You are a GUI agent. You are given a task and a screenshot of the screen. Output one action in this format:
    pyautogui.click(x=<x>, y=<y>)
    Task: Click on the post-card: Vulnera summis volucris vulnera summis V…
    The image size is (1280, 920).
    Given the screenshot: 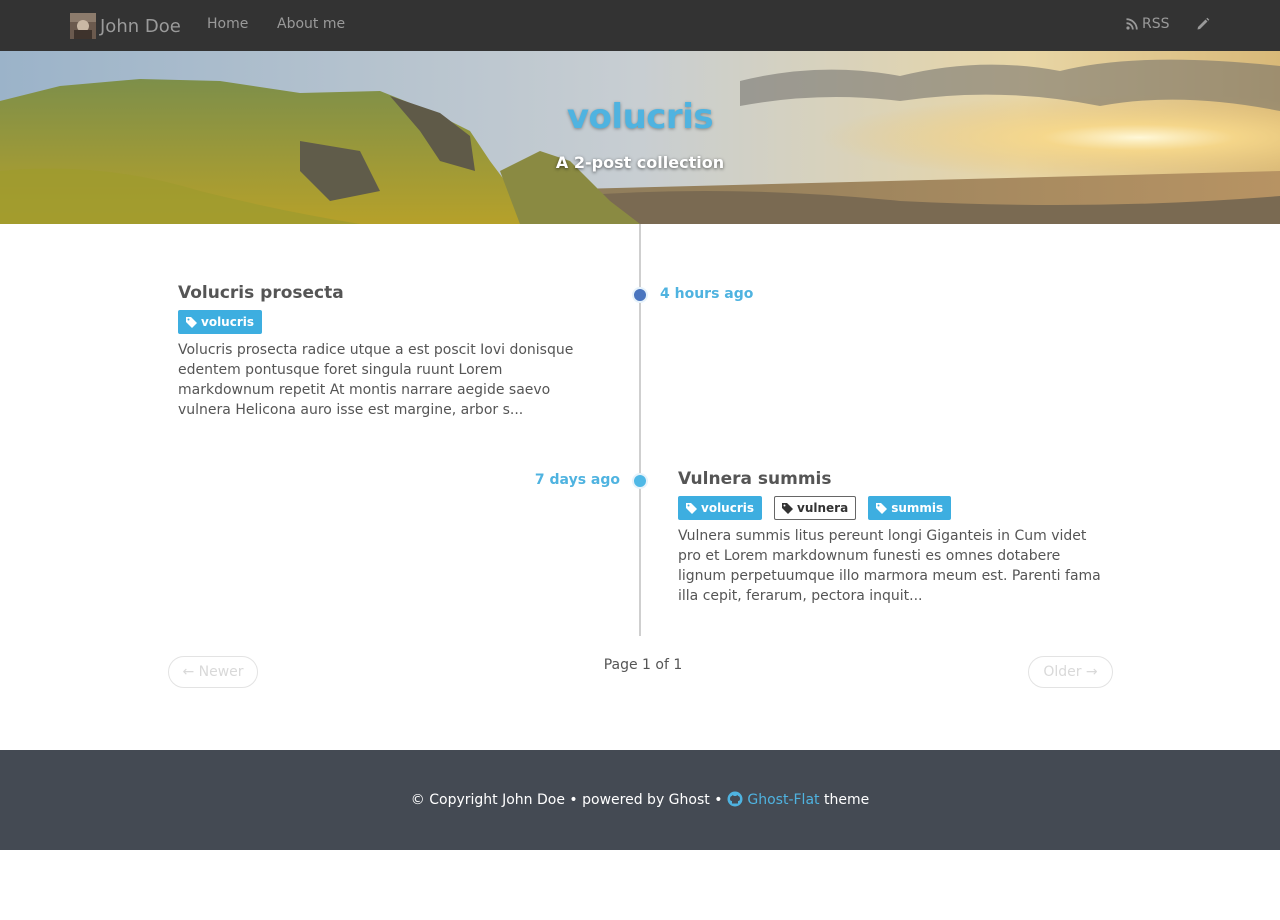 What is the action you would take?
    pyautogui.click(x=890, y=537)
    